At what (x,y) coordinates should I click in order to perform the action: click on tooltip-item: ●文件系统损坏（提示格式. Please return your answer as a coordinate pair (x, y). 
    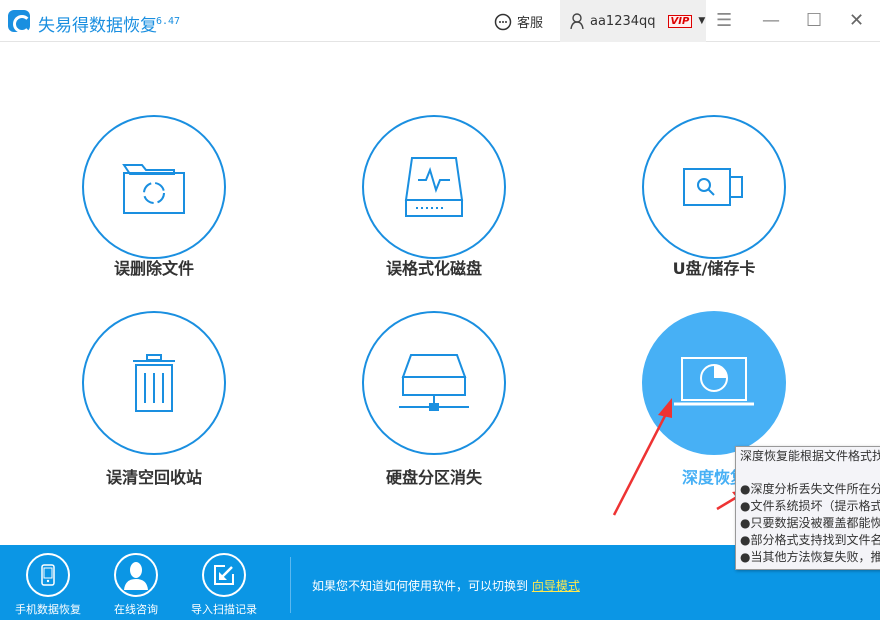
    Looking at the image, I should click on (810, 506).